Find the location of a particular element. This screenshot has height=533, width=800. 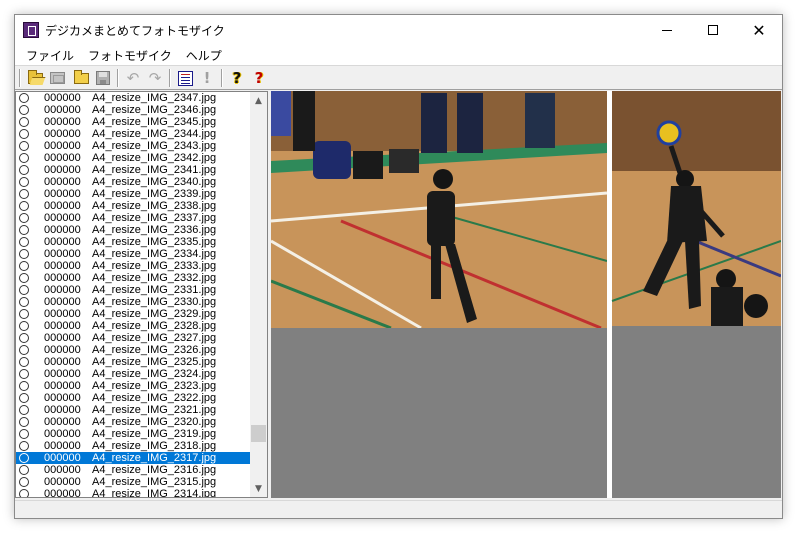

help-button: ? is located at coordinates (237, 78).